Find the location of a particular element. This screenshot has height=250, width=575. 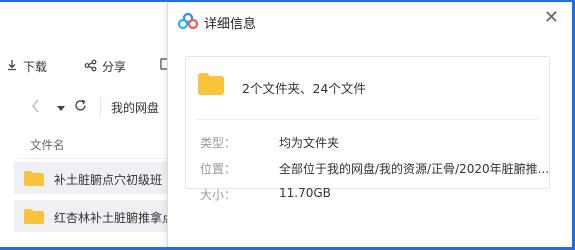

breadcrumb: 我的网盘 is located at coordinates (135, 107).